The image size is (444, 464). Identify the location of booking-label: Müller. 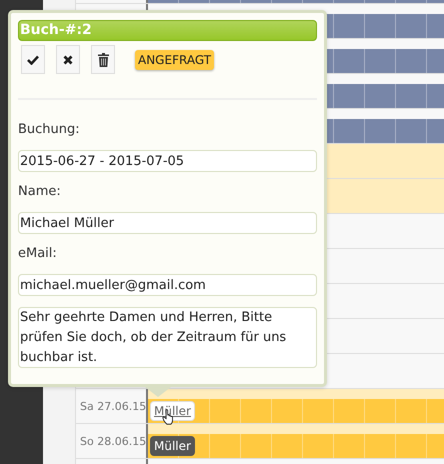
(172, 446).